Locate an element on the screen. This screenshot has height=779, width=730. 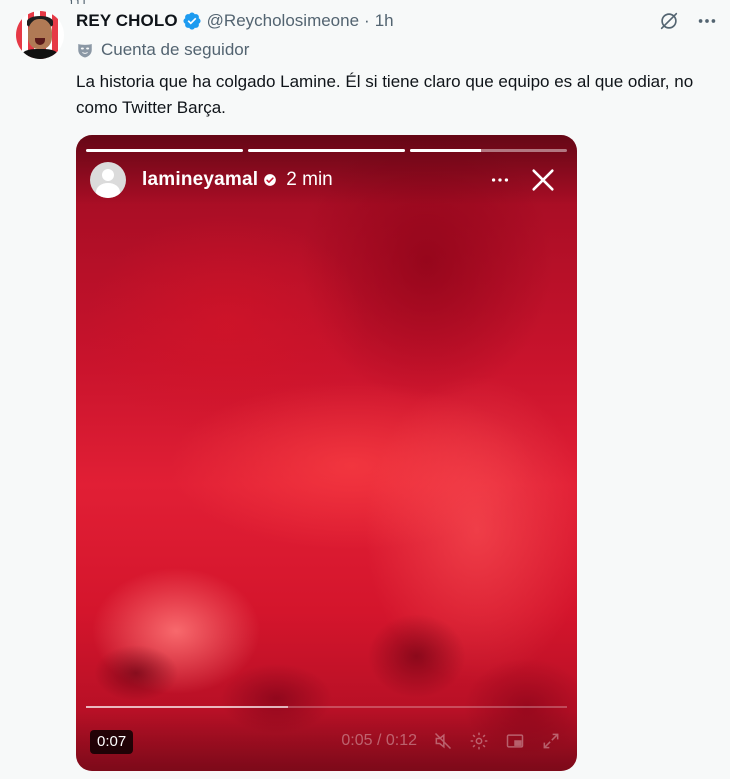
video-time-readout: 0:05 / 0:12 is located at coordinates (379, 740).